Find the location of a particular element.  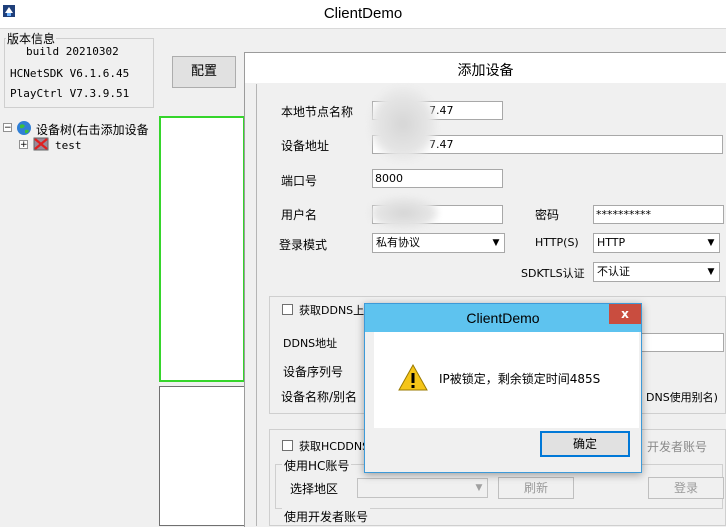

device-tree-root-label: 设备树(右击添加设备 is located at coordinates (92, 129).